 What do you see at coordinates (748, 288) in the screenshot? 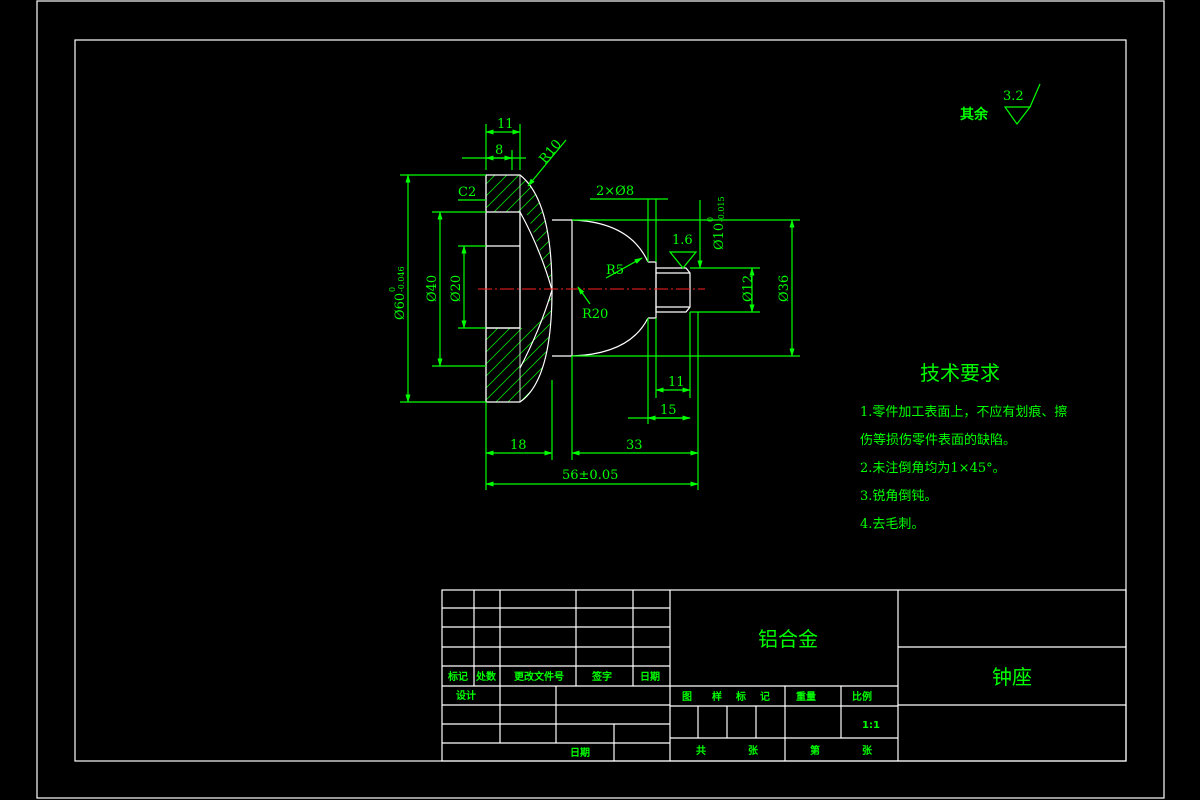
I see `dim-d12: Ø12` at bounding box center [748, 288].